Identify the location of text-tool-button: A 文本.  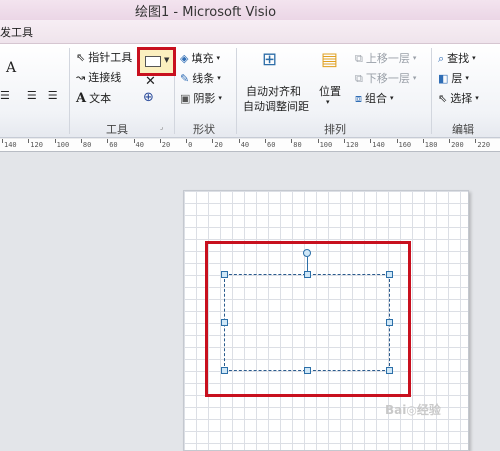
(93, 98).